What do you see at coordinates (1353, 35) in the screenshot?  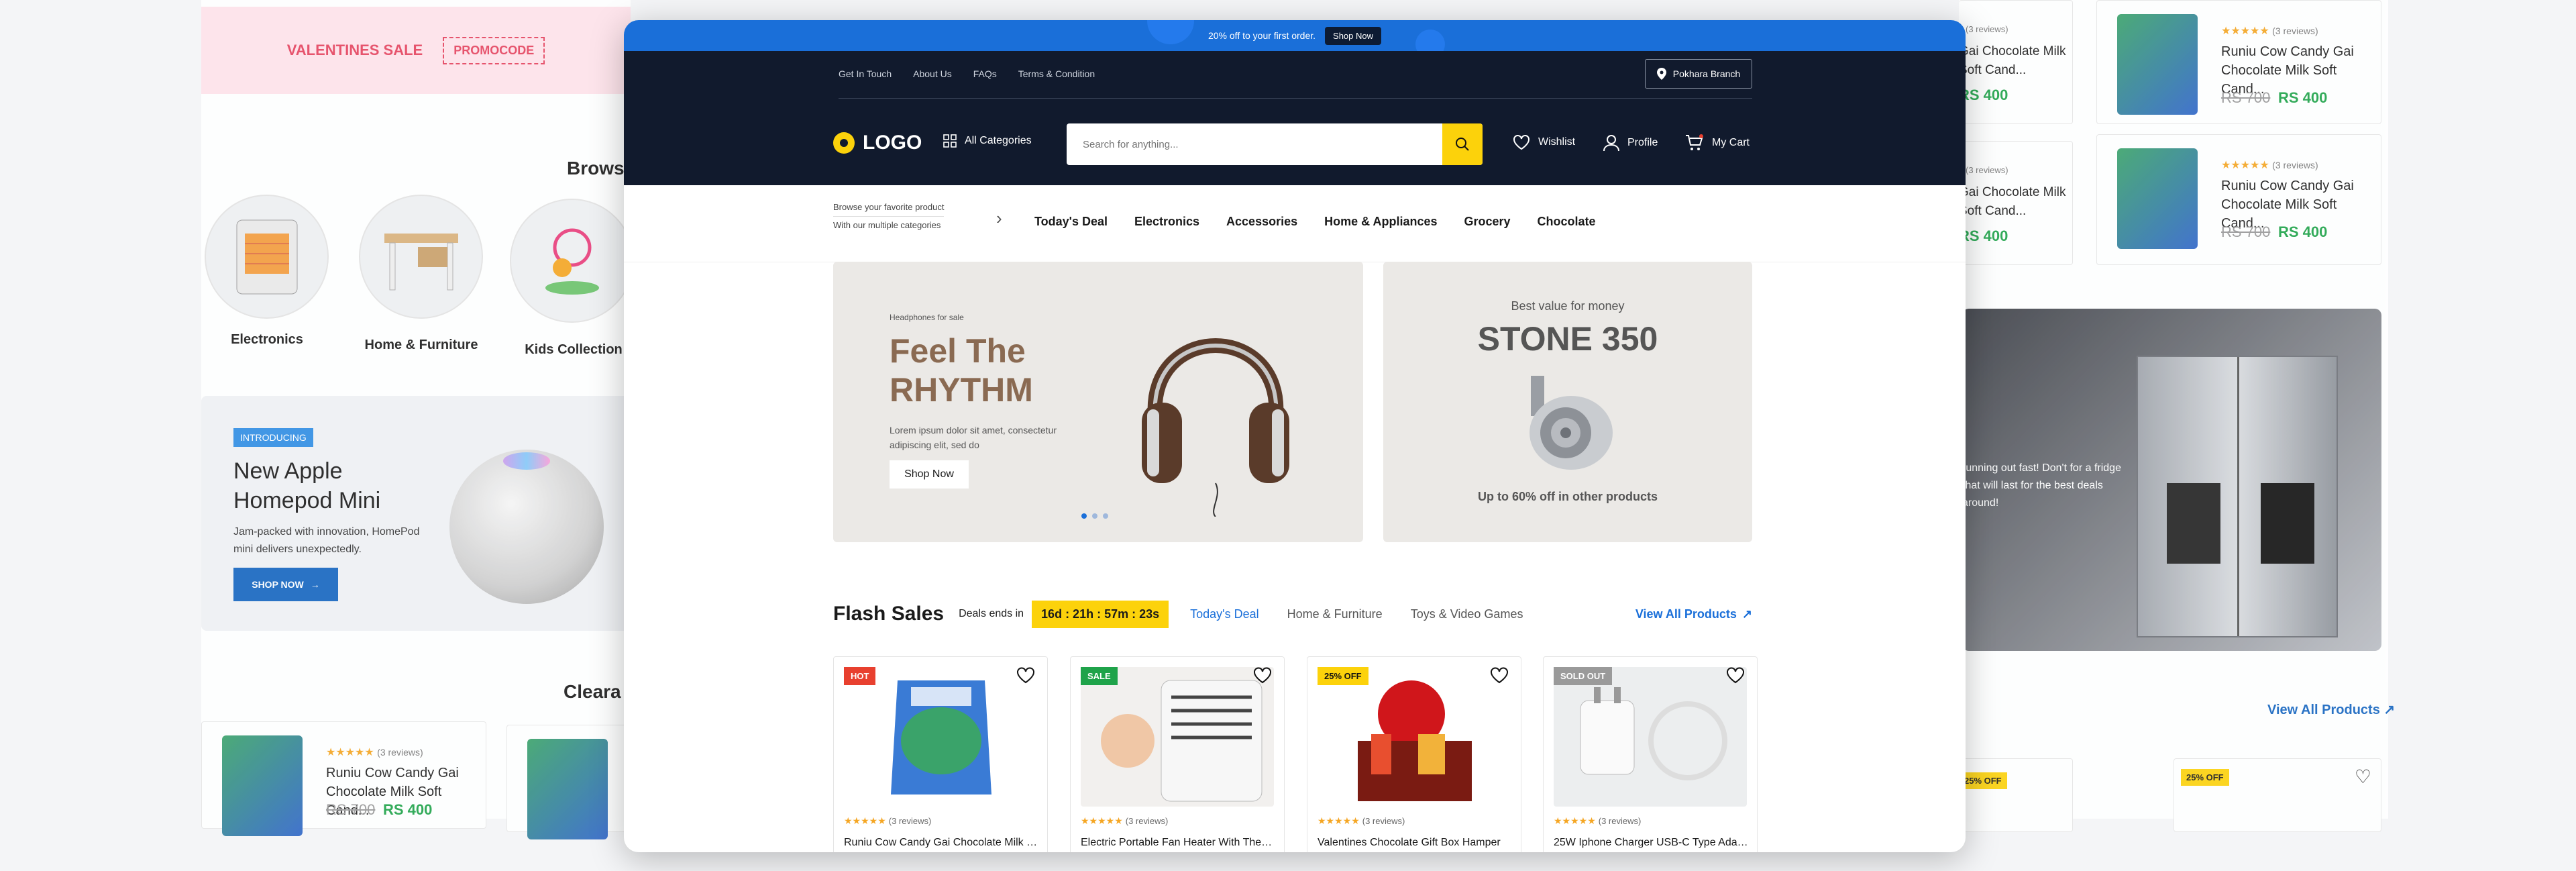 I see `promo-shop-now-button: Shop Now` at bounding box center [1353, 35].